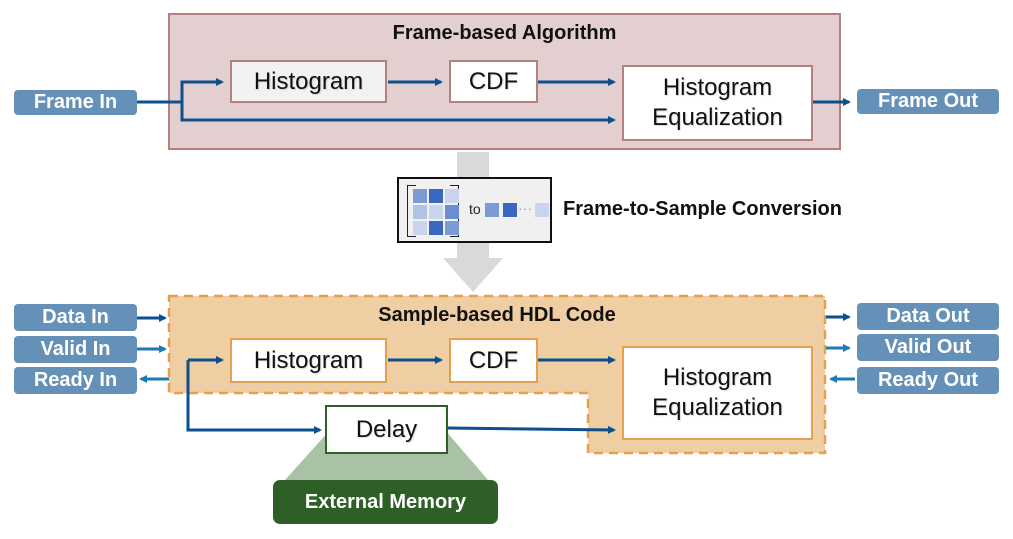 This screenshot has width=1013, height=539. What do you see at coordinates (717, 87) in the screenshot?
I see `frame-equalization-label-line1: Histogram` at bounding box center [717, 87].